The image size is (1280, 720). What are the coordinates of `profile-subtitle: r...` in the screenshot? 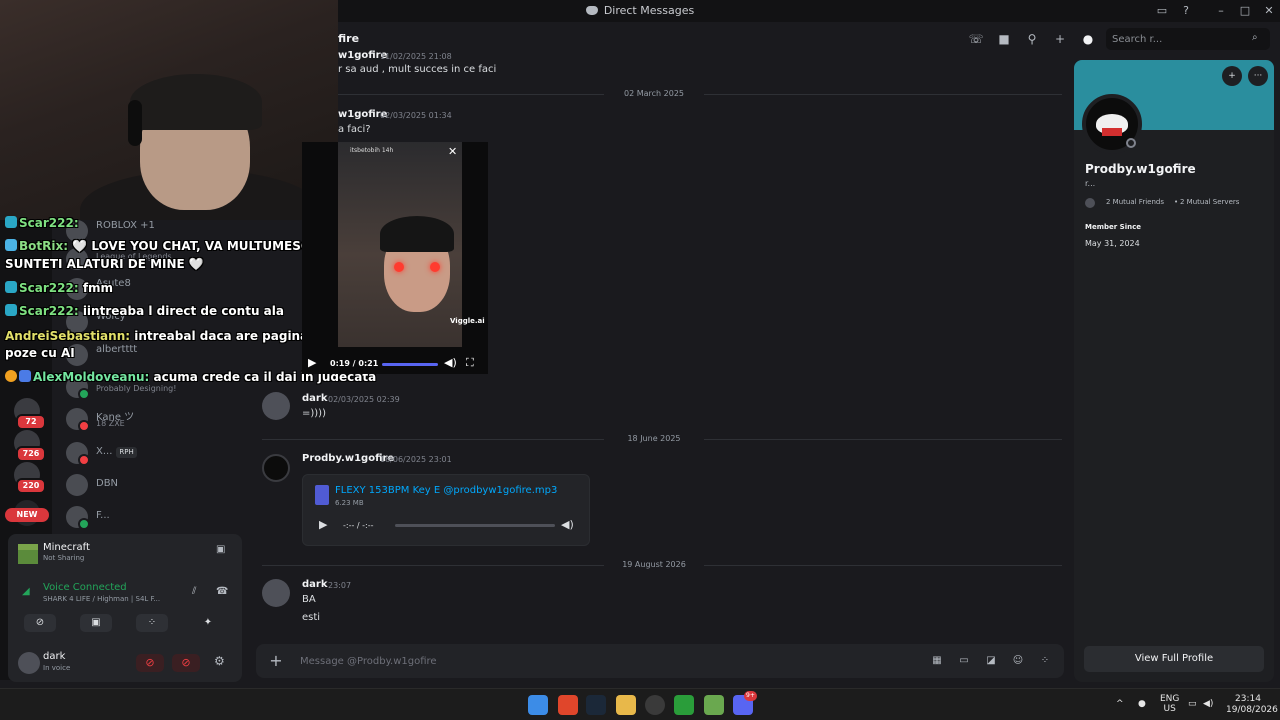 It's located at (1090, 183).